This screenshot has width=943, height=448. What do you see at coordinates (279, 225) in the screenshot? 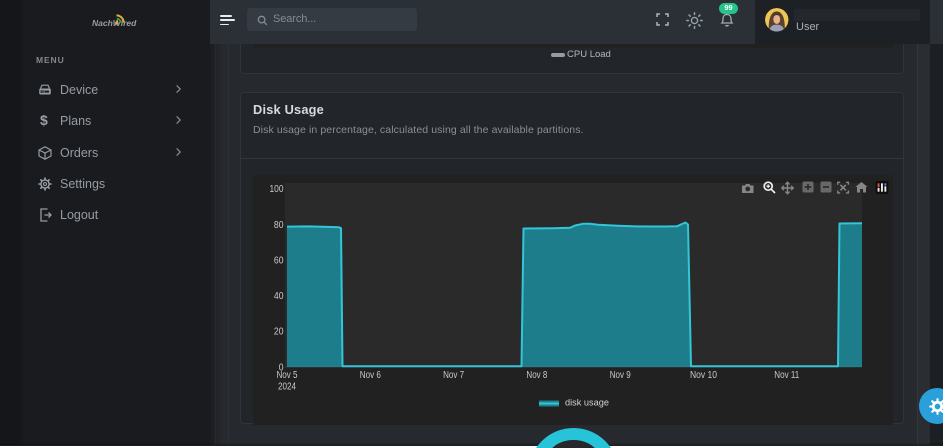
I see `svg-text: 80` at bounding box center [279, 225].